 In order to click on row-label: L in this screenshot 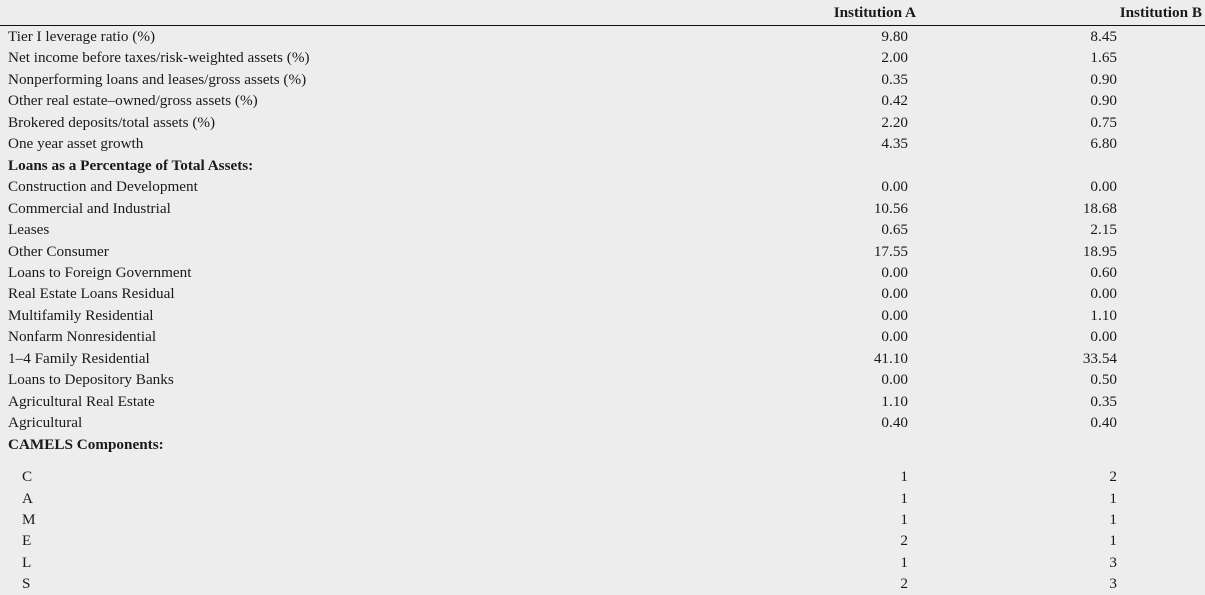, I will do `click(27, 562)`.